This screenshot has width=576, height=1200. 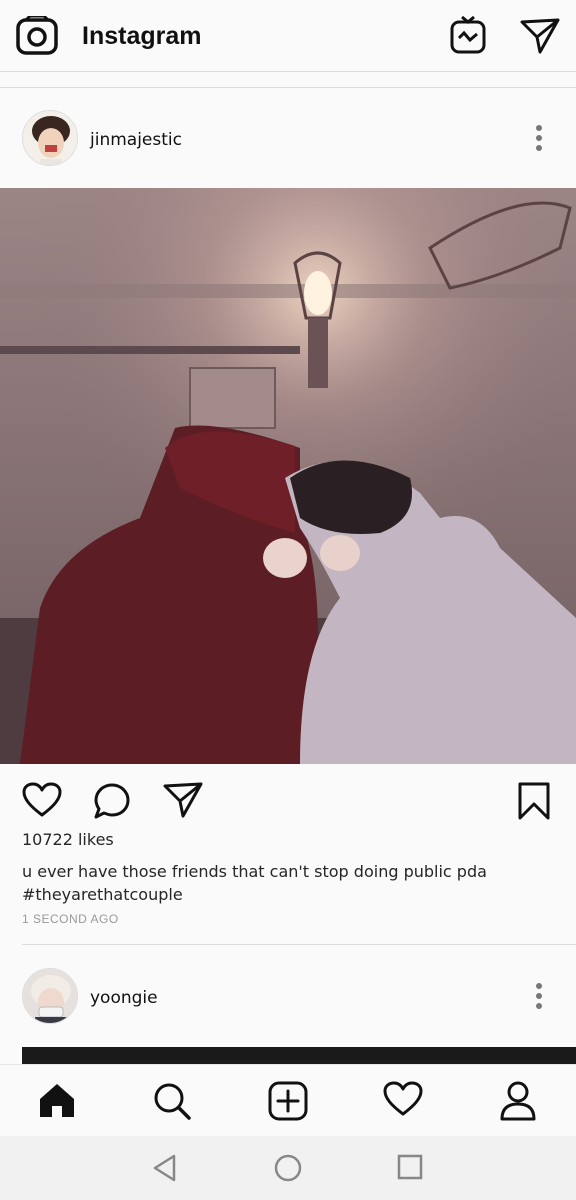 I want to click on comment-icon, so click(x=112, y=803).